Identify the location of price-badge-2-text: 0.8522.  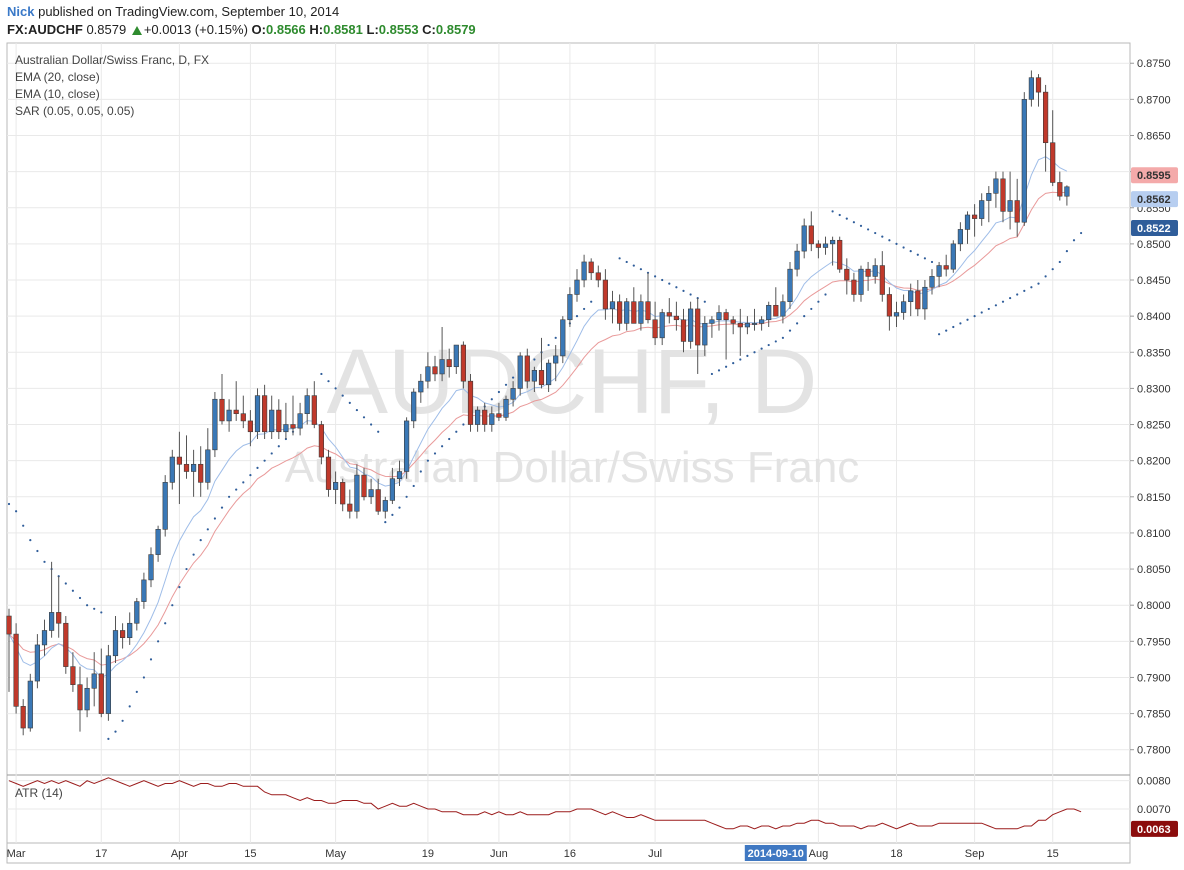
(1154, 229).